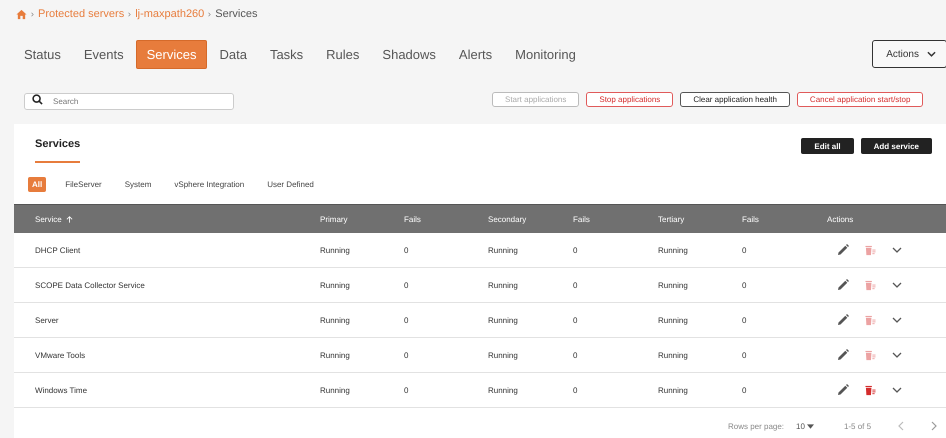 This screenshot has height=438, width=946. Describe the element at coordinates (508, 220) in the screenshot. I see `column-header: Secondary` at that location.